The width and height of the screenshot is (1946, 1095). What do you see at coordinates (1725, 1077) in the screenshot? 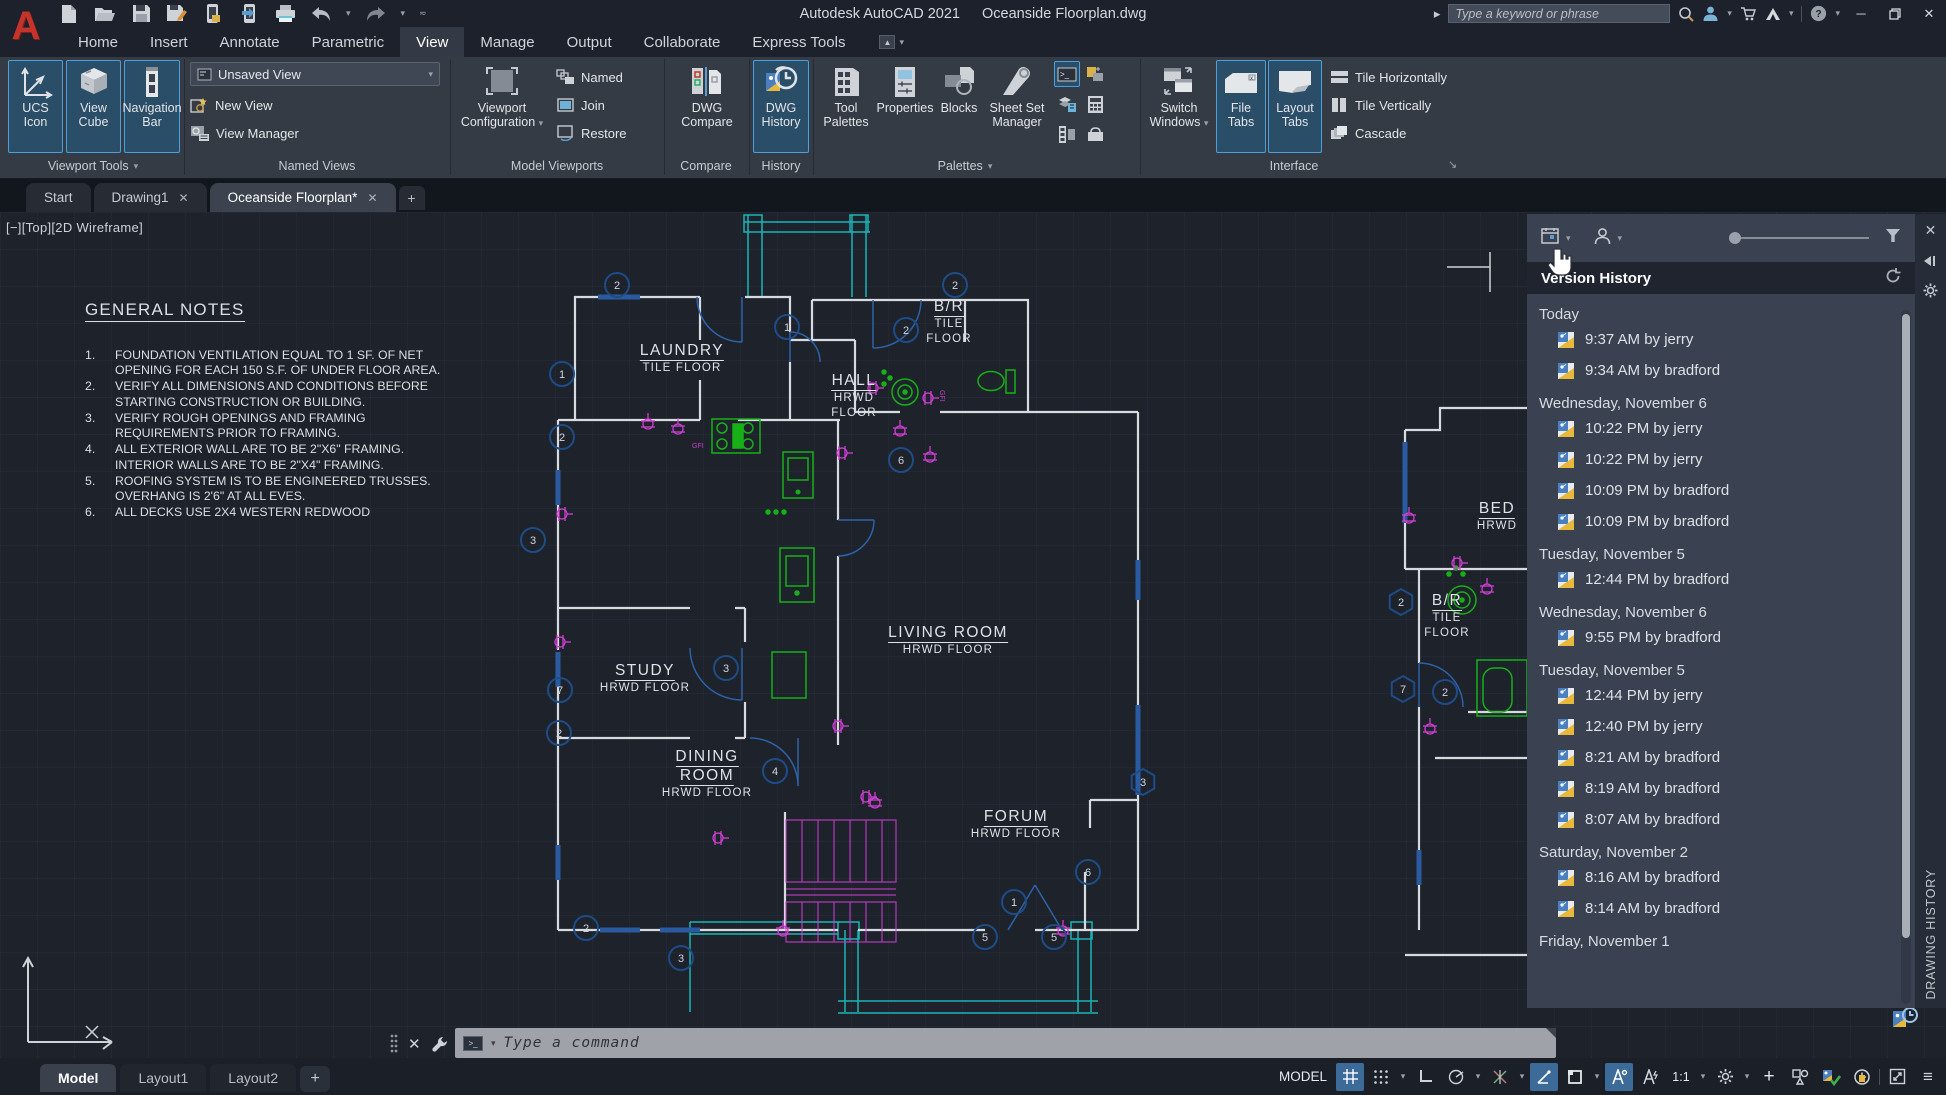
I see `workspace-switching-icon` at bounding box center [1725, 1077].